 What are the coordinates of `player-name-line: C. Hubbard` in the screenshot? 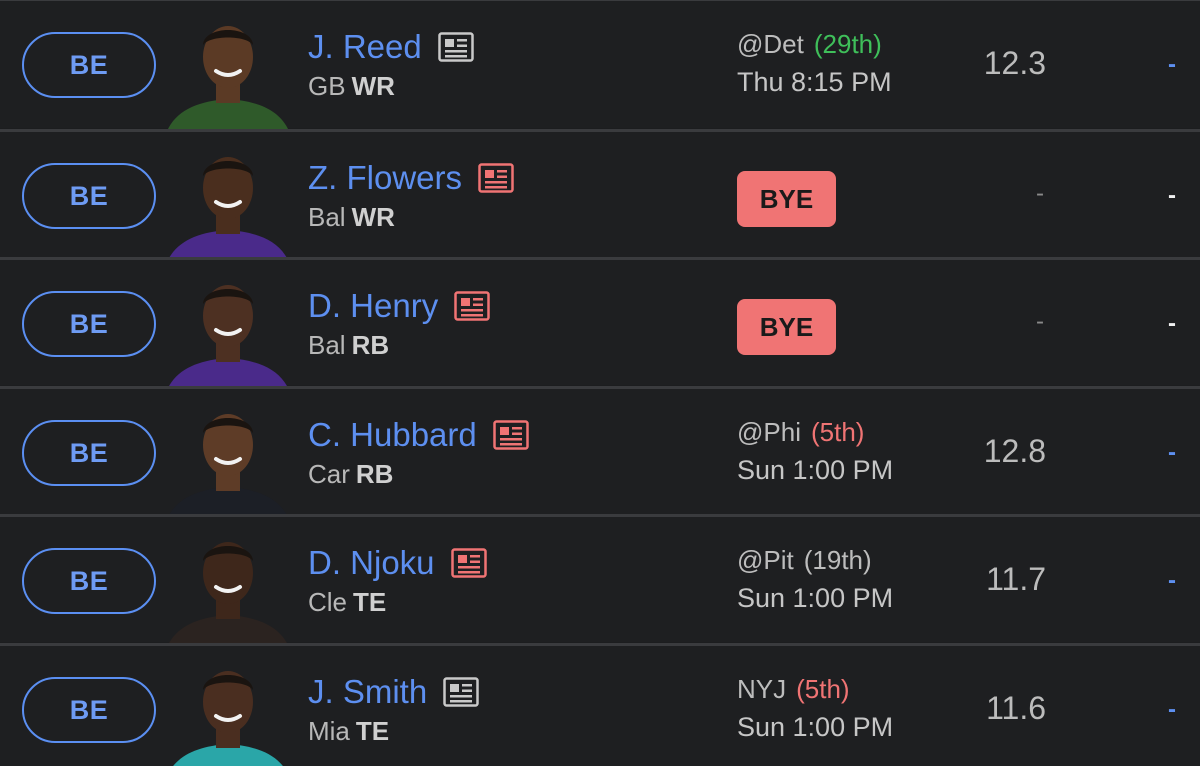 It's located at (418, 435).